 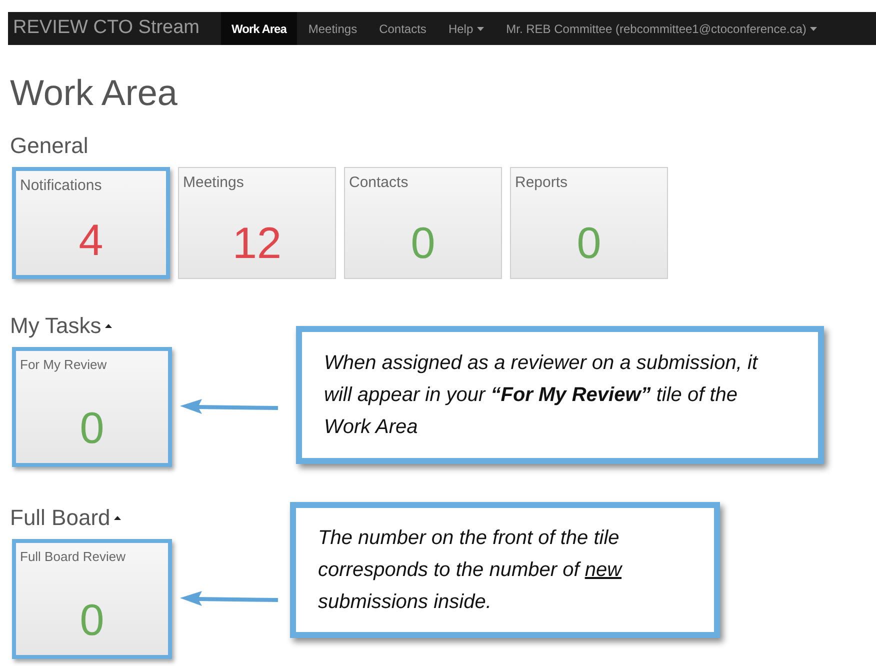 I want to click on callout-text: The number on the front of the tile corresponds to the number of new submissions inside., so click(x=471, y=570).